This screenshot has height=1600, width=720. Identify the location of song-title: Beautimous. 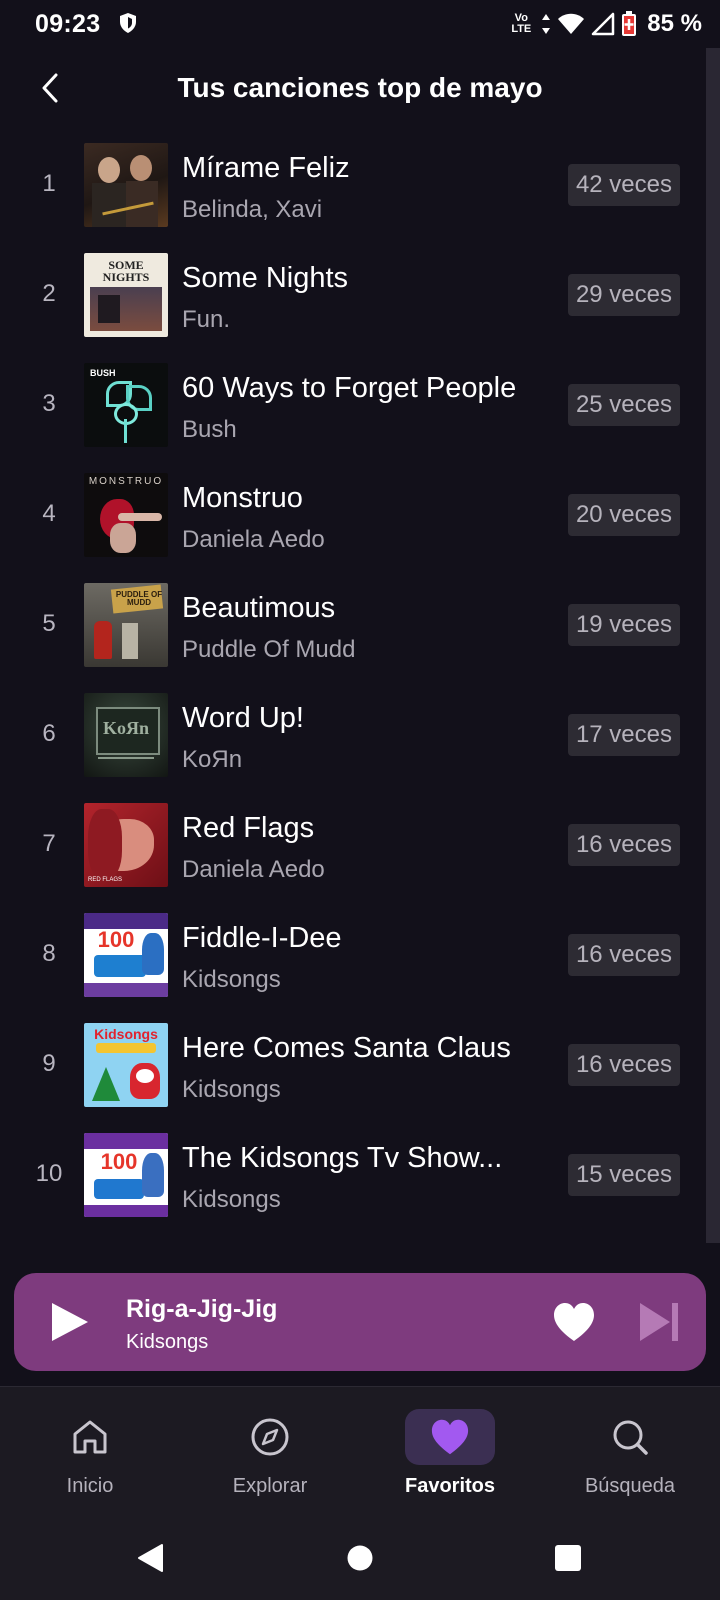
(259, 608).